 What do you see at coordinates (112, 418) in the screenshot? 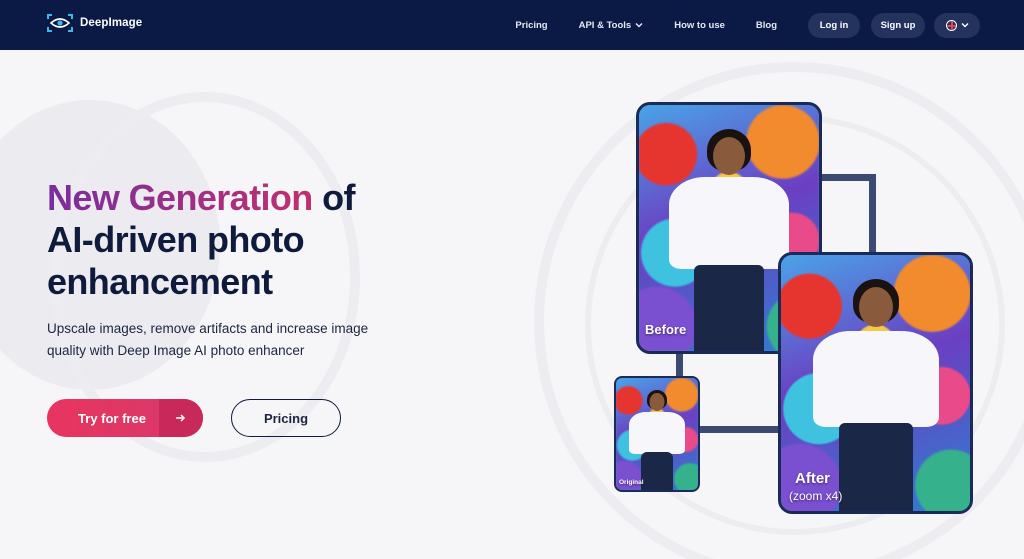
I see `try-for-free-label: Try for free` at bounding box center [112, 418].